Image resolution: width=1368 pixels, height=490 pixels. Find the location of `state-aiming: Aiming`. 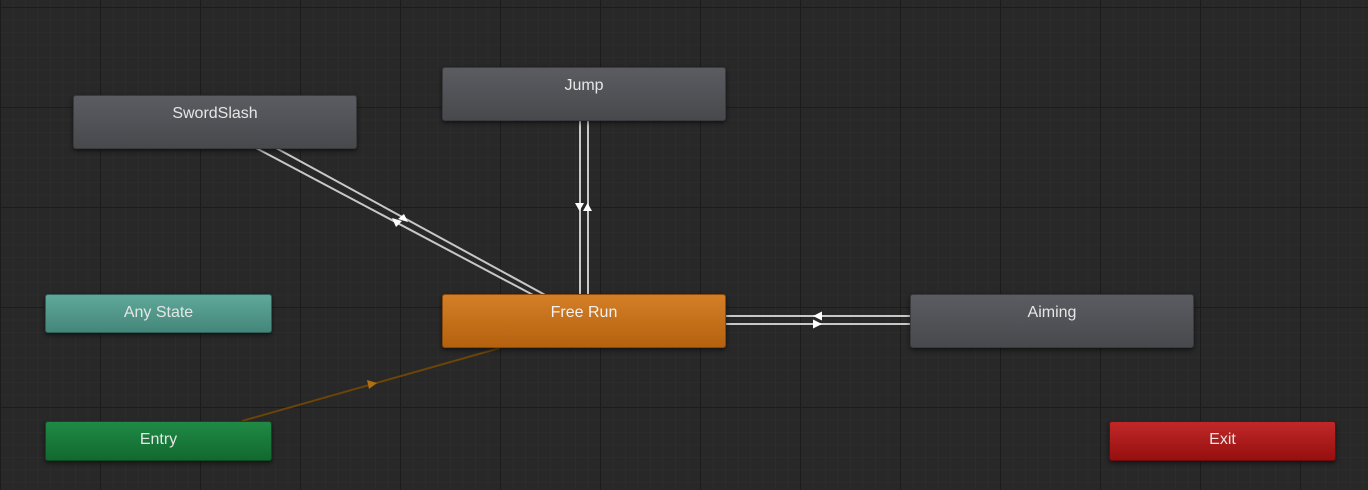

state-aiming: Aiming is located at coordinates (1052, 321).